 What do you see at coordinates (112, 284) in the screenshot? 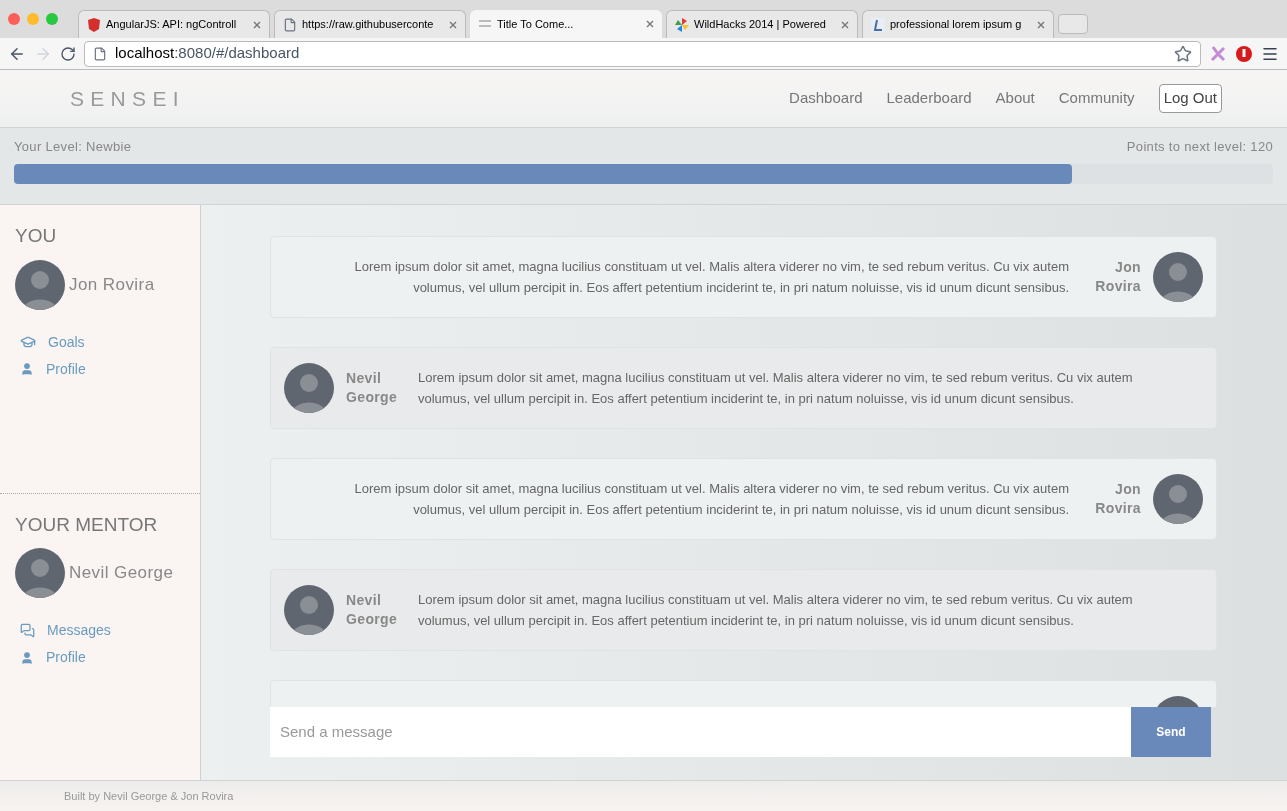
I see `person-name: Jon Rovira` at bounding box center [112, 284].